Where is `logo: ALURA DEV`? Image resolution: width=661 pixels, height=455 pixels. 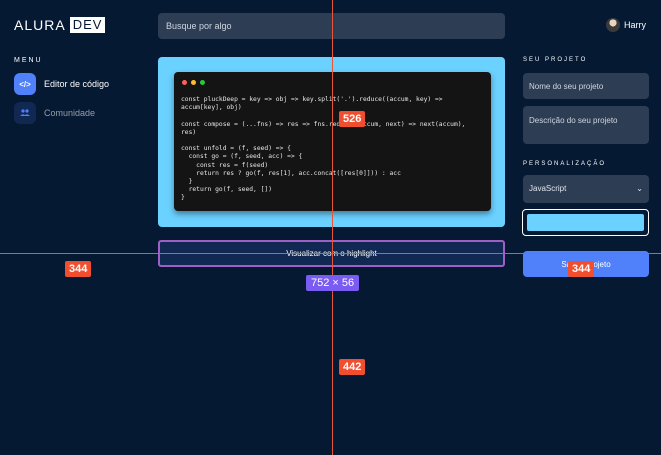
logo: ALURA DEV is located at coordinates (60, 25).